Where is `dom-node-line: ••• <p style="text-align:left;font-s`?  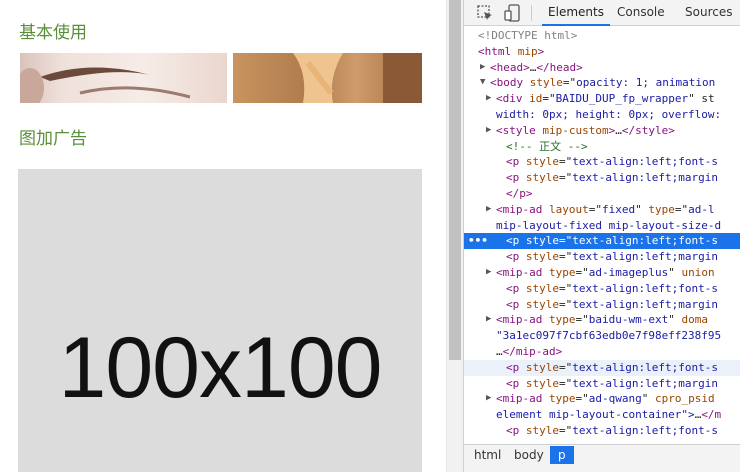 dom-node-line: ••• <p style="text-align:left;font-s is located at coordinates (602, 241).